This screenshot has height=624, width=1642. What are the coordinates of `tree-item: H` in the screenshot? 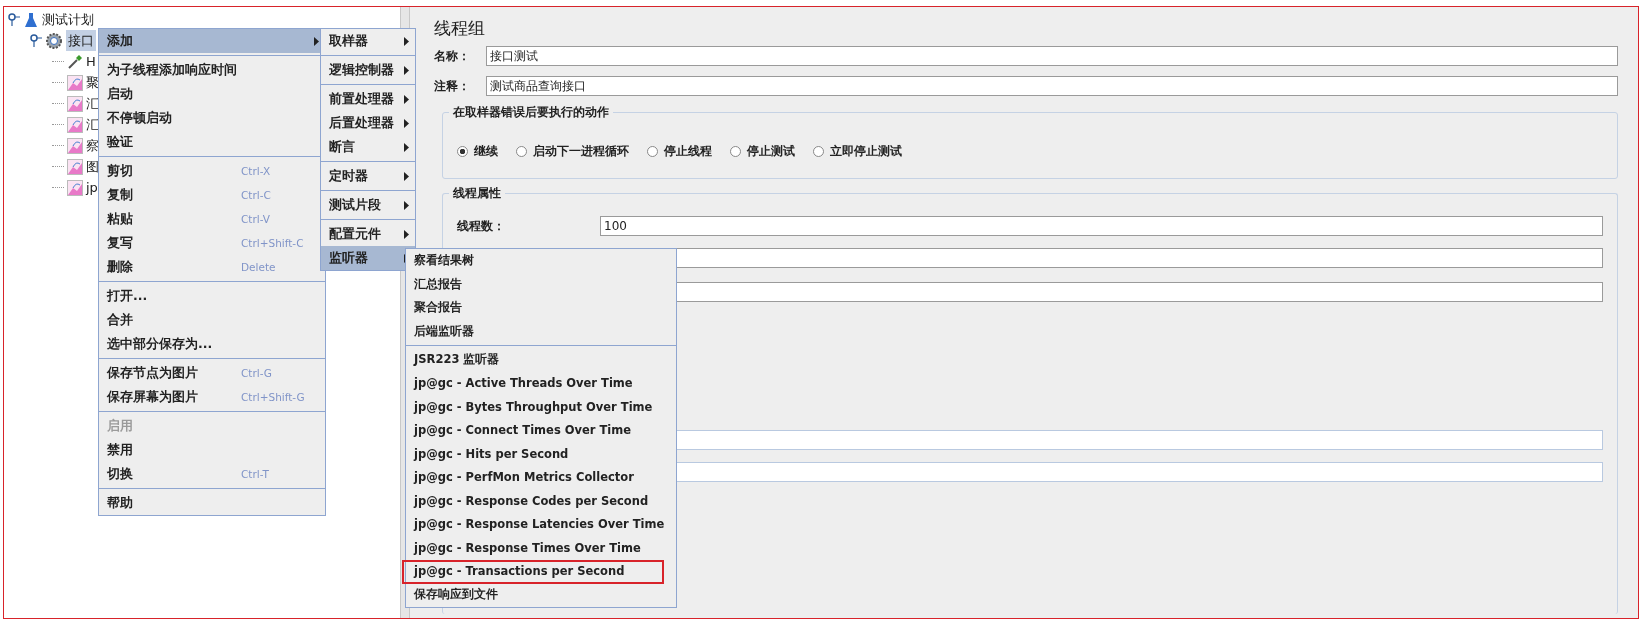 It's located at (91, 61).